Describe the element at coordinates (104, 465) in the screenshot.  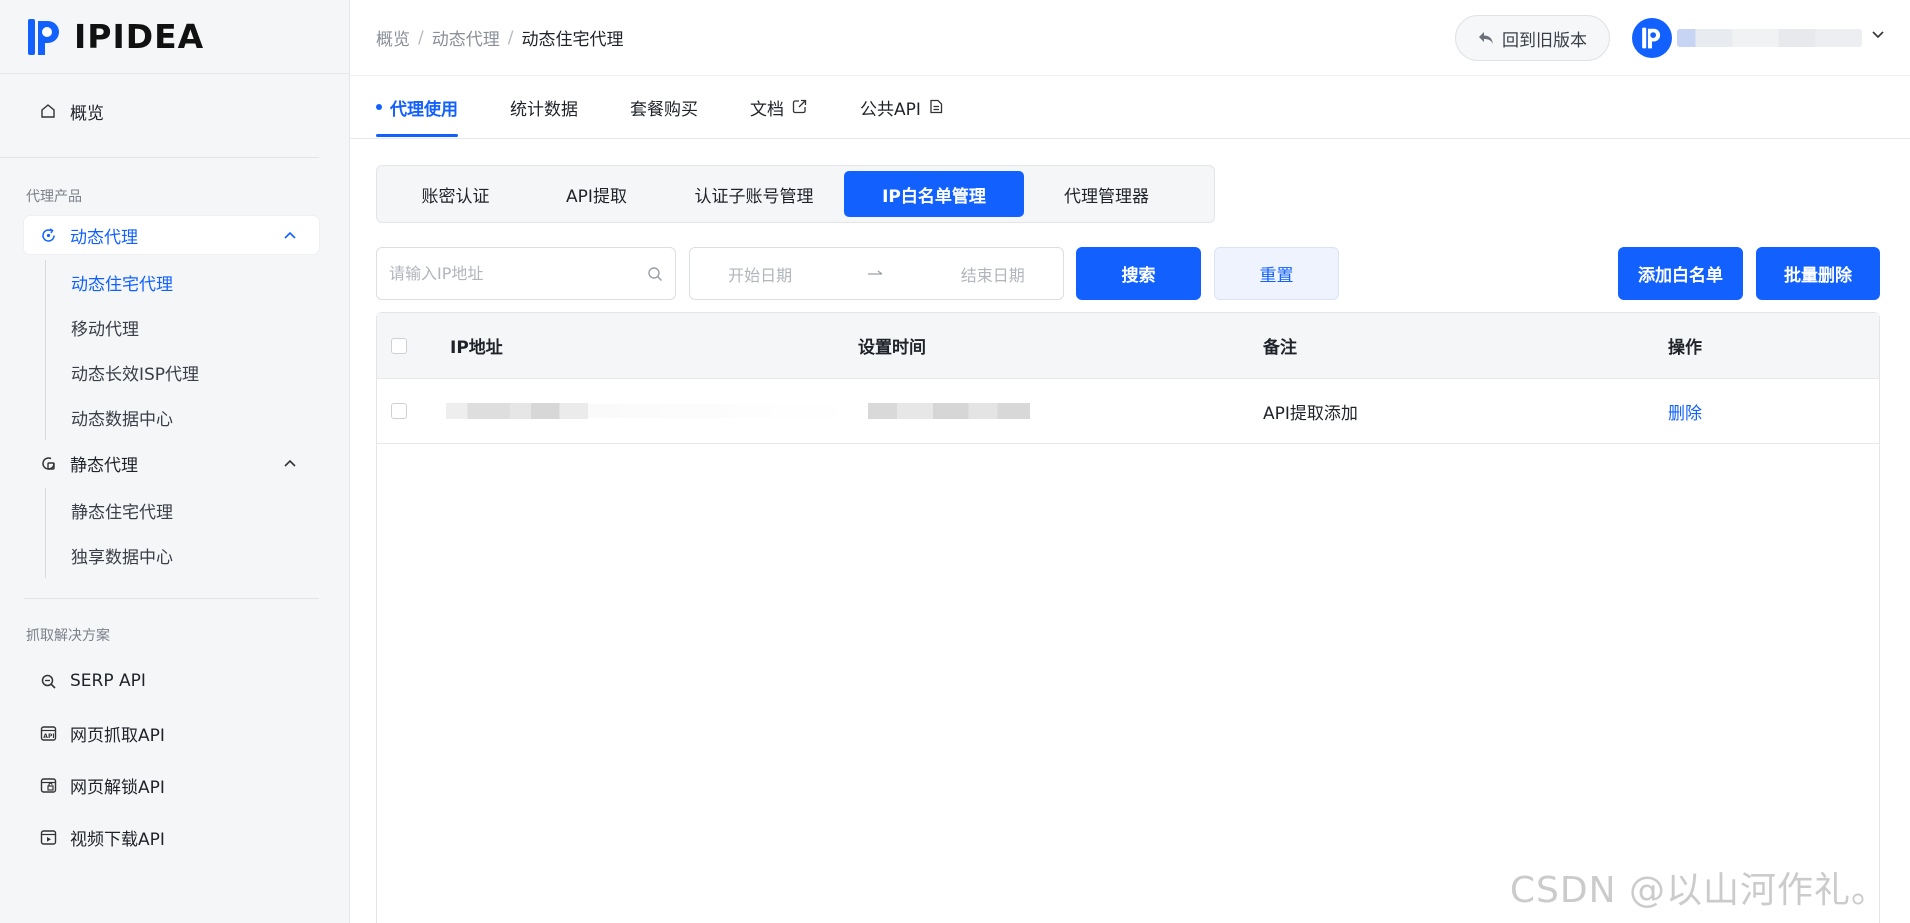
I see `sidebar-item-label: 静态代理` at that location.